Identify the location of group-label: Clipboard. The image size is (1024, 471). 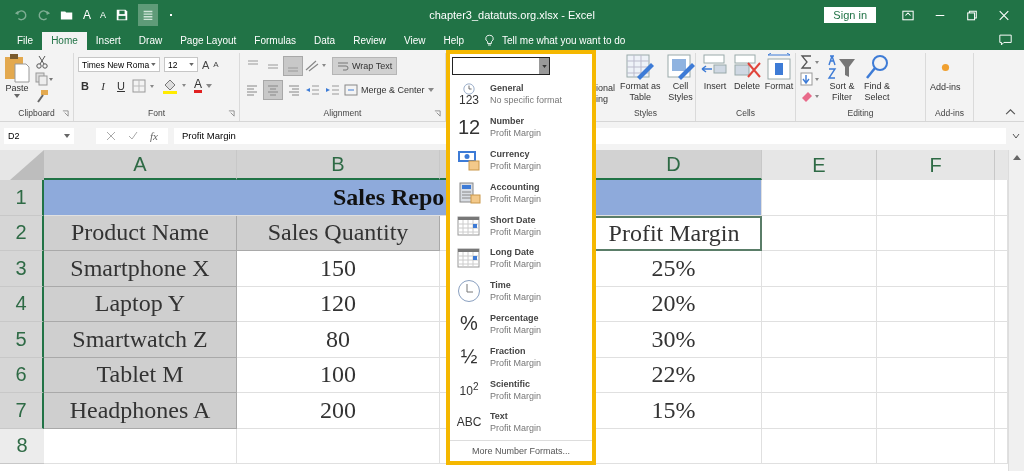
(36, 113).